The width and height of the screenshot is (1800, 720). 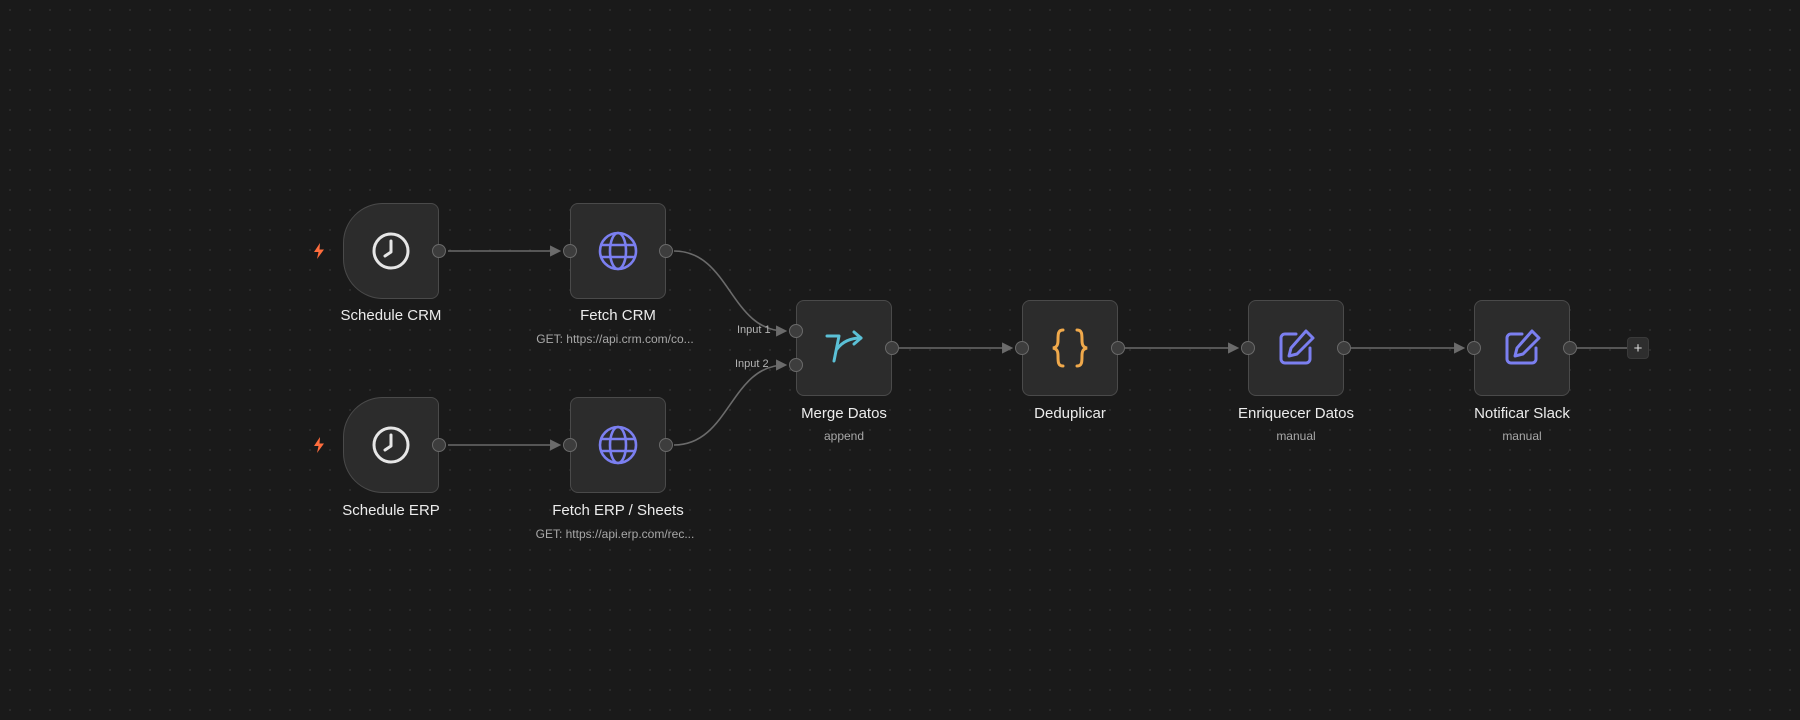 I want to click on input-1-handle, so click(x=796, y=331).